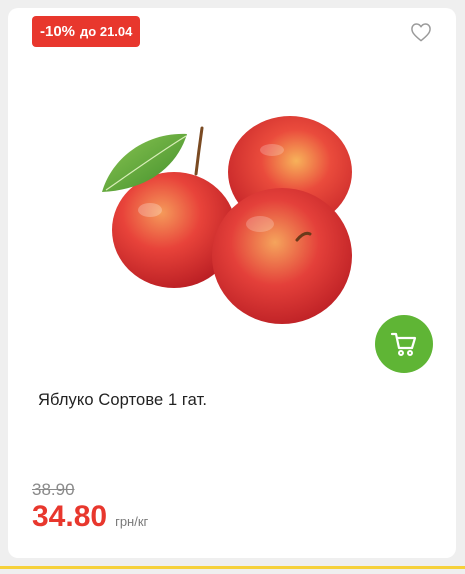  Describe the element at coordinates (53, 489) in the screenshot. I see `old-price: 38.90` at that location.